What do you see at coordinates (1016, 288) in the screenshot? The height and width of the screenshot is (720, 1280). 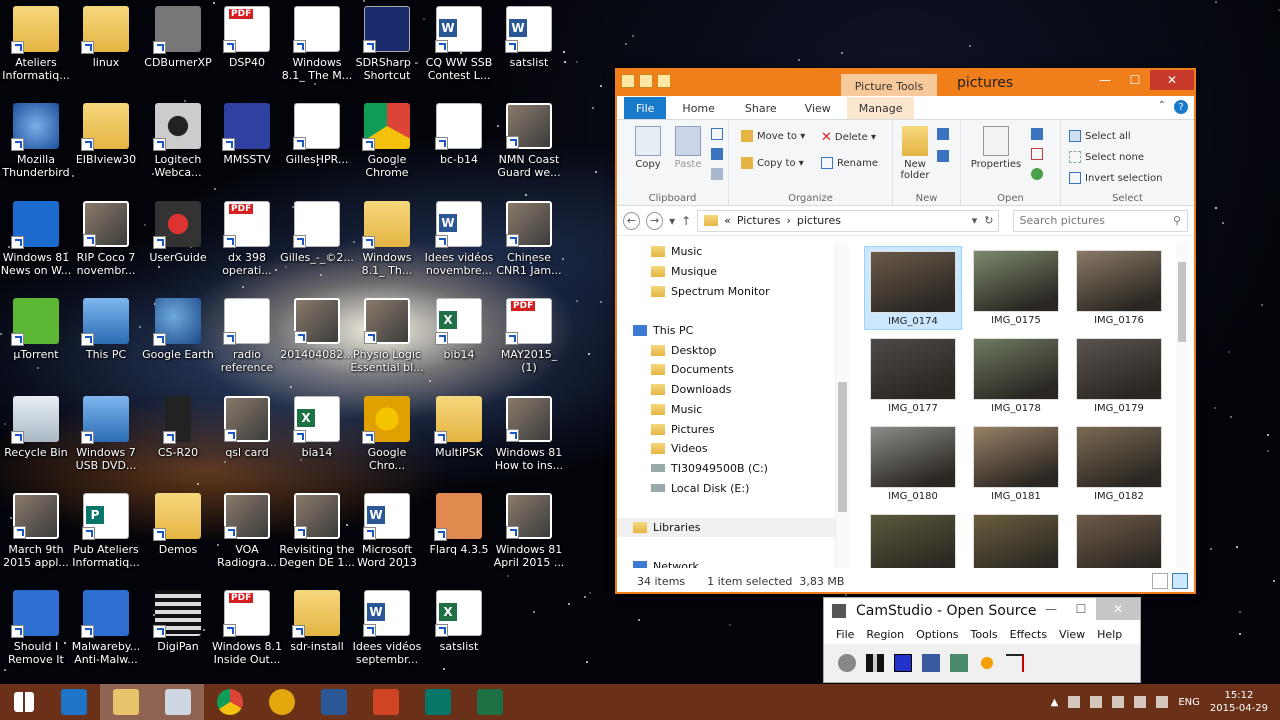 I see `file-tile: IMG_0175` at bounding box center [1016, 288].